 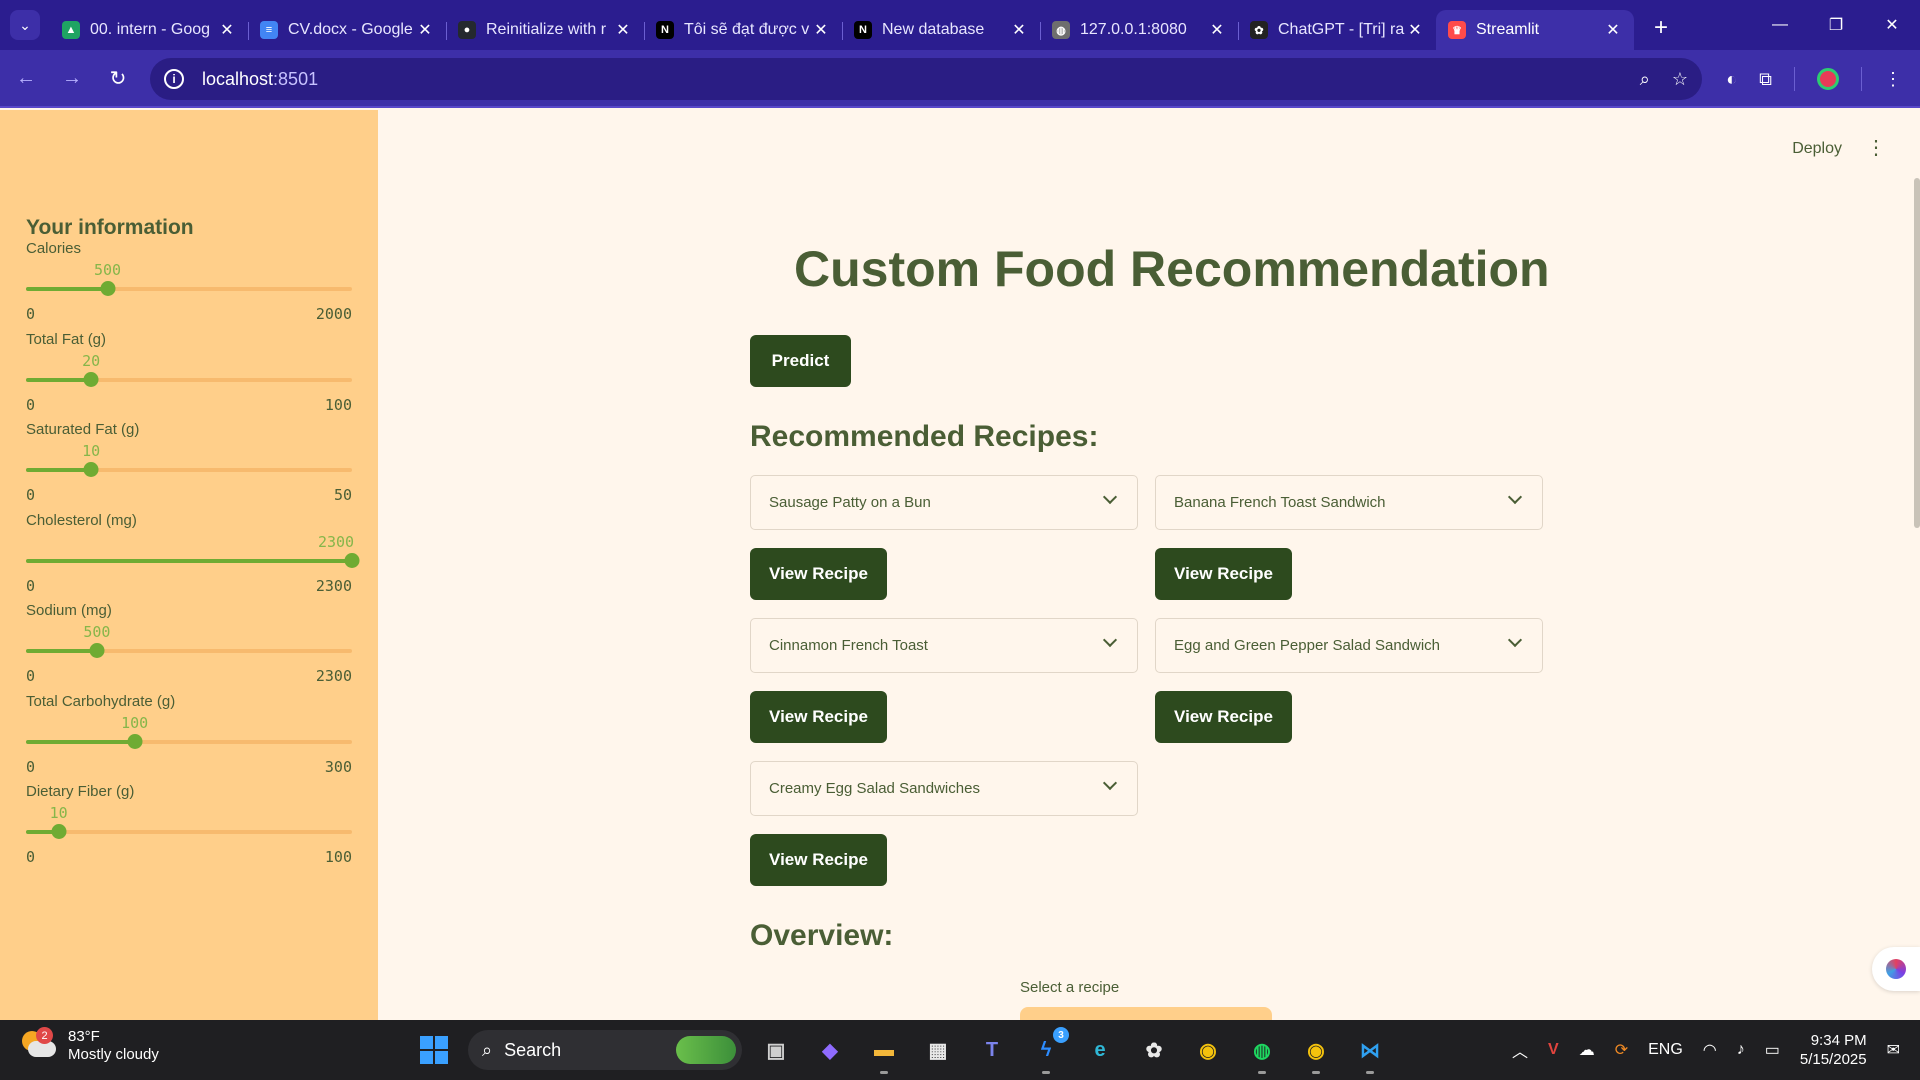 What do you see at coordinates (174, 79) in the screenshot?
I see `site-info-icon: i` at bounding box center [174, 79].